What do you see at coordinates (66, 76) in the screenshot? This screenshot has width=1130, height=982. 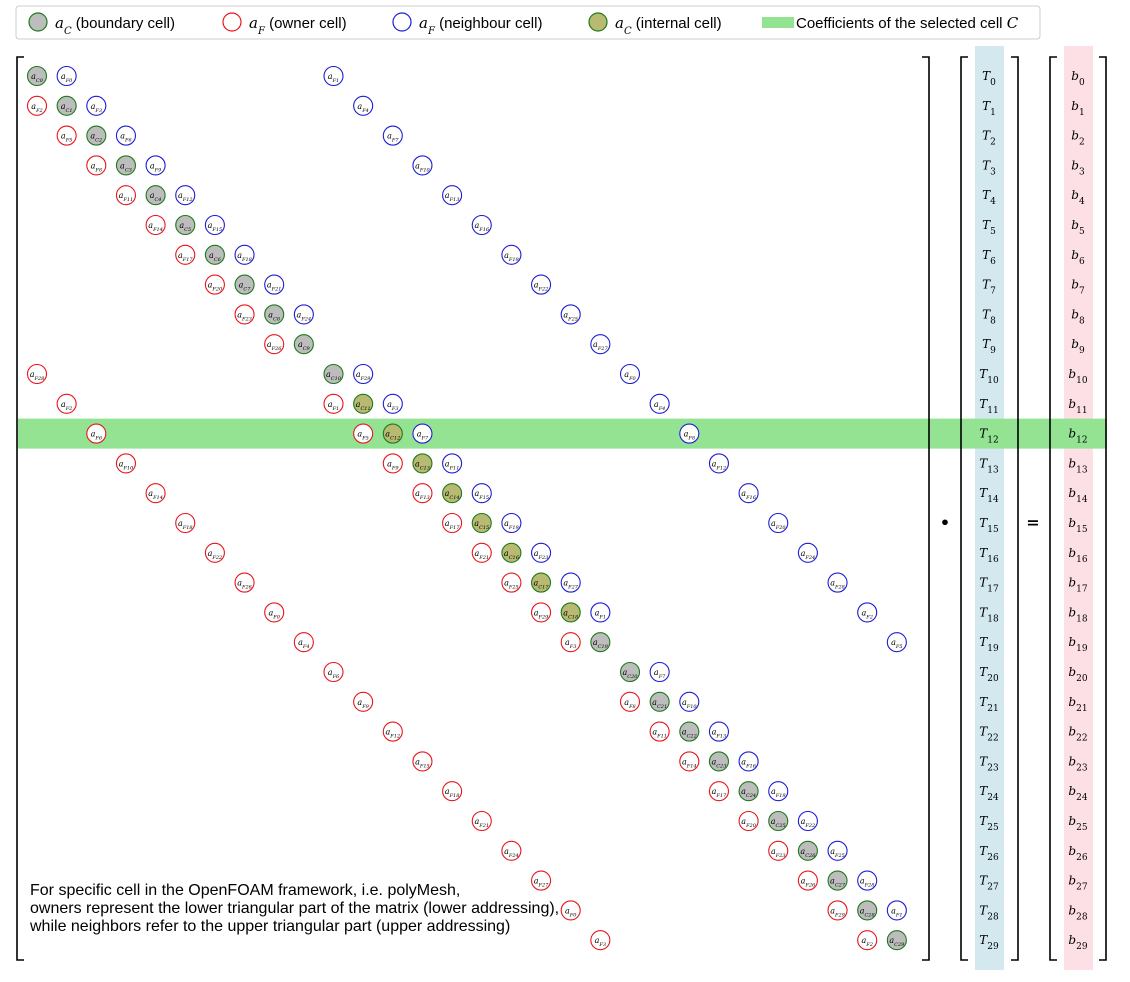 I see `neighbour-coeff: aF0` at bounding box center [66, 76].